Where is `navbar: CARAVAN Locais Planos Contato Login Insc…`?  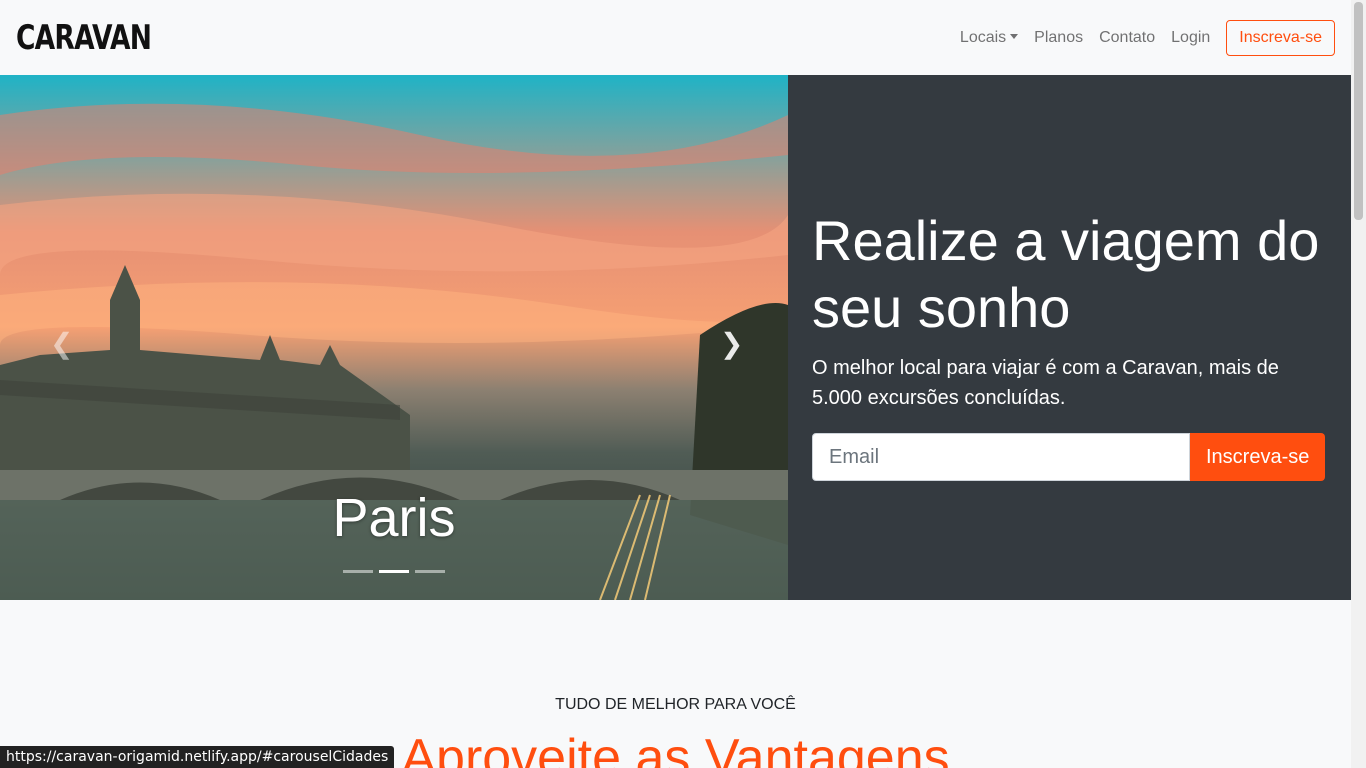
navbar: CARAVAN Locais Planos Contato Login Insc… is located at coordinates (675, 37).